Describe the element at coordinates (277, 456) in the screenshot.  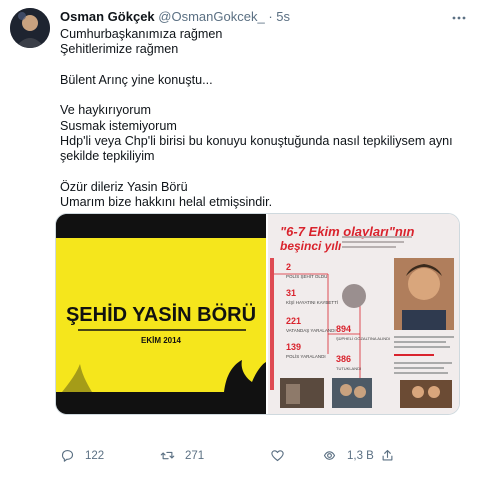
I see `heart-icon` at that location.